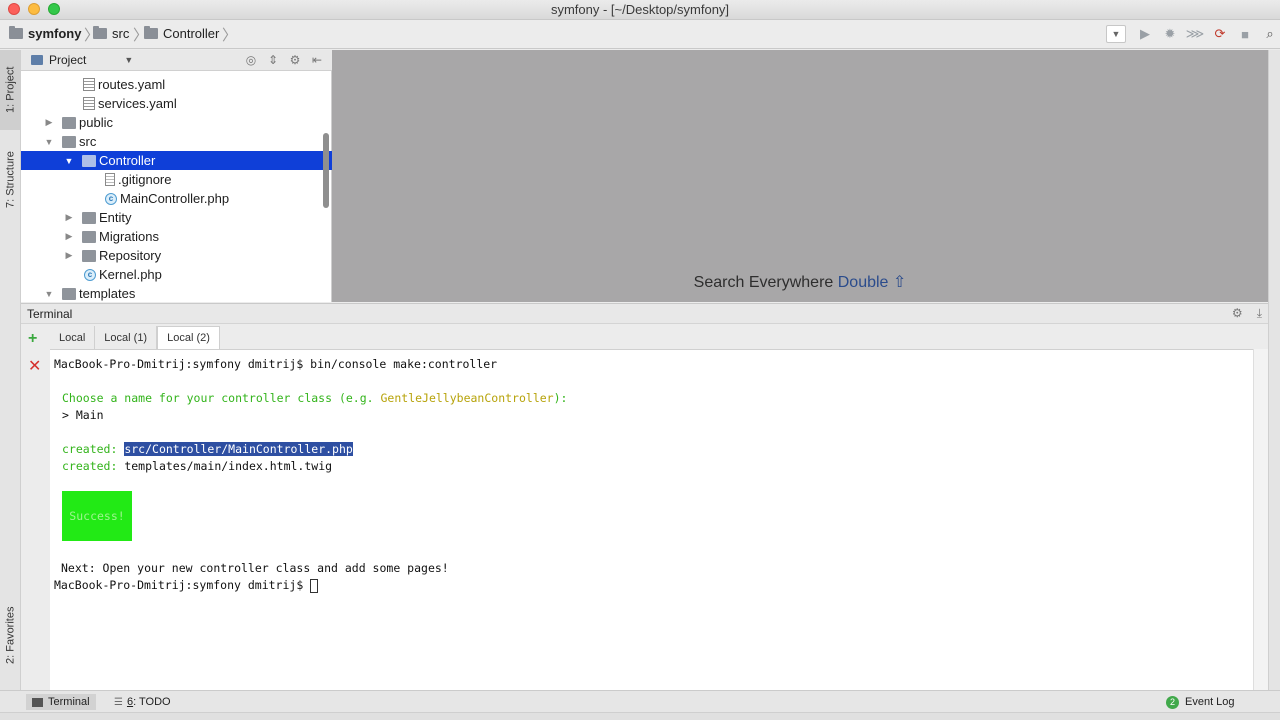 The width and height of the screenshot is (1280, 720). What do you see at coordinates (152, 702) in the screenshot?
I see `tool-button-label: : TODO` at bounding box center [152, 702].